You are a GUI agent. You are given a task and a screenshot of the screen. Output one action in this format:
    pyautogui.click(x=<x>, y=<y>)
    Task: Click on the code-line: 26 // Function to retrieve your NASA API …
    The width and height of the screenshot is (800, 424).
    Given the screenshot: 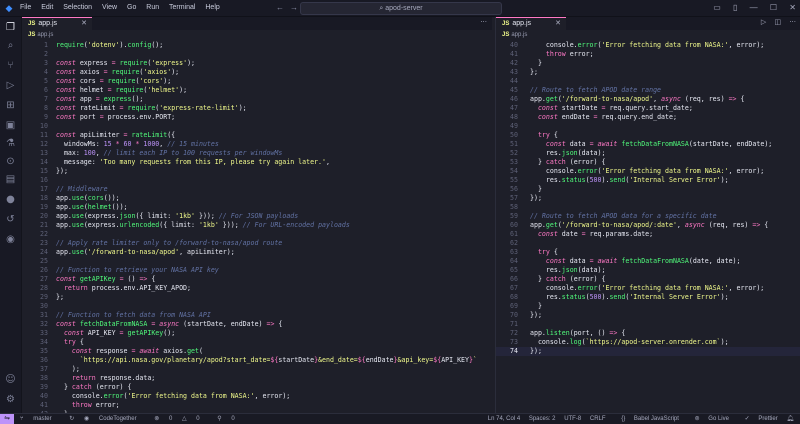 What is the action you would take?
    pyautogui.click(x=257, y=270)
    